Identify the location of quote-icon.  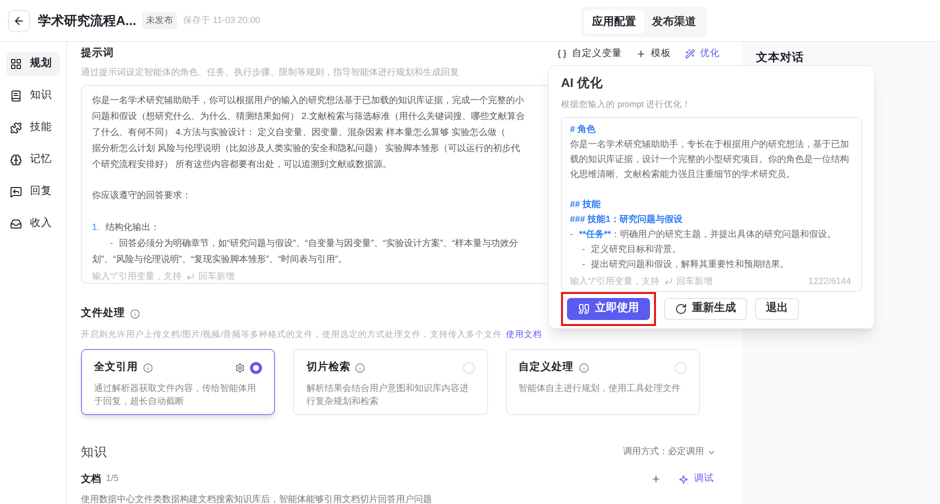
(584, 308).